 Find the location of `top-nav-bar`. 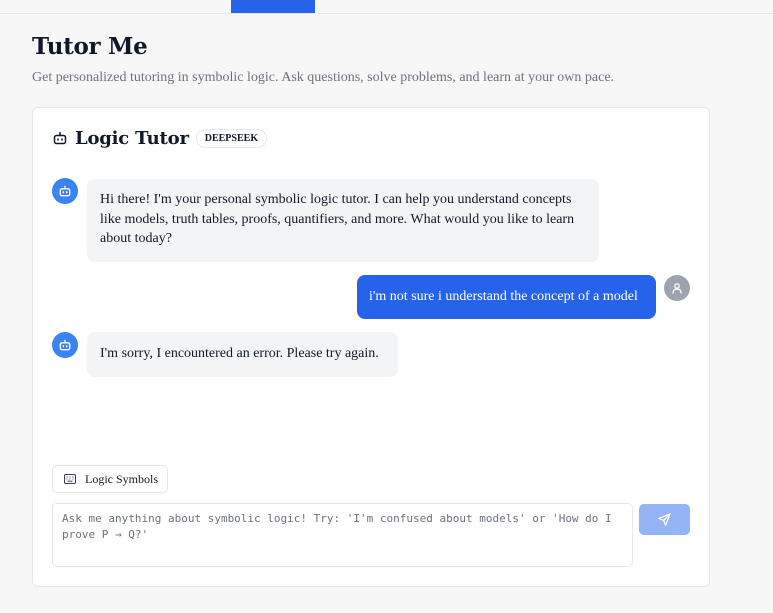

top-nav-bar is located at coordinates (386, 7).